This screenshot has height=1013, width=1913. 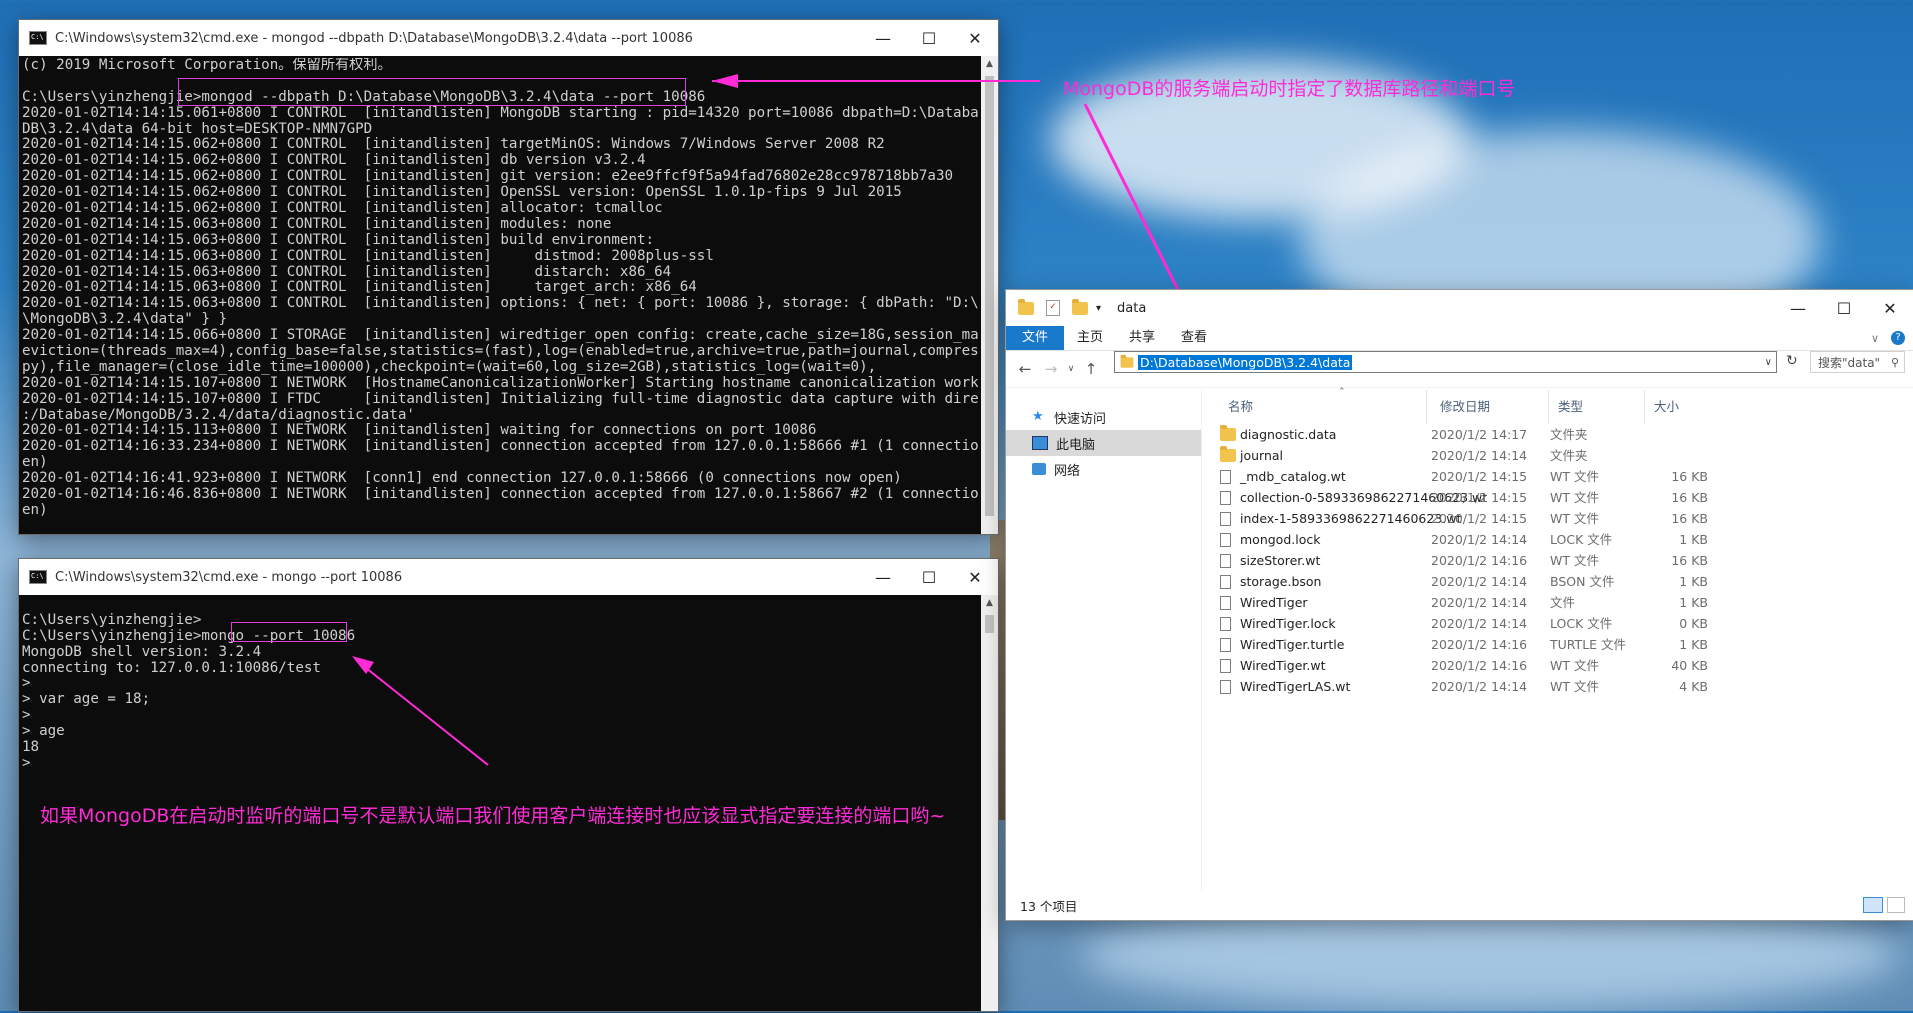 What do you see at coordinates (1459, 308) in the screenshot?
I see `explorer-titlebar: ✓ ▾ data — ☐ ✕` at bounding box center [1459, 308].